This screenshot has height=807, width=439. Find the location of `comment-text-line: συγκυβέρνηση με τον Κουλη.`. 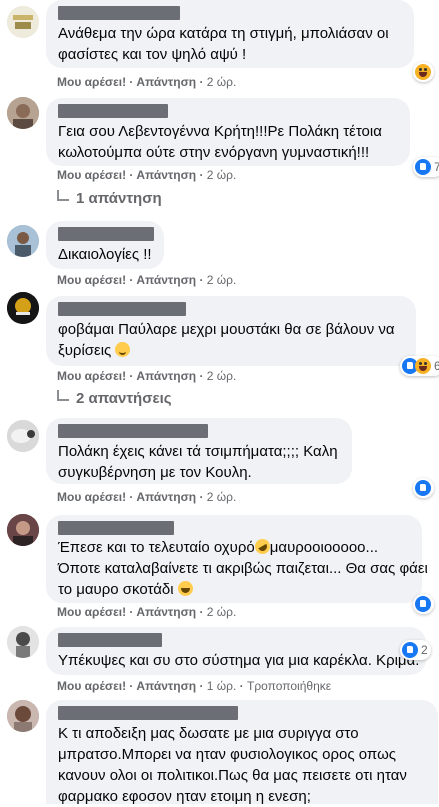

comment-text-line: συγκυβέρνηση με τον Κουλη. is located at coordinates (155, 472).